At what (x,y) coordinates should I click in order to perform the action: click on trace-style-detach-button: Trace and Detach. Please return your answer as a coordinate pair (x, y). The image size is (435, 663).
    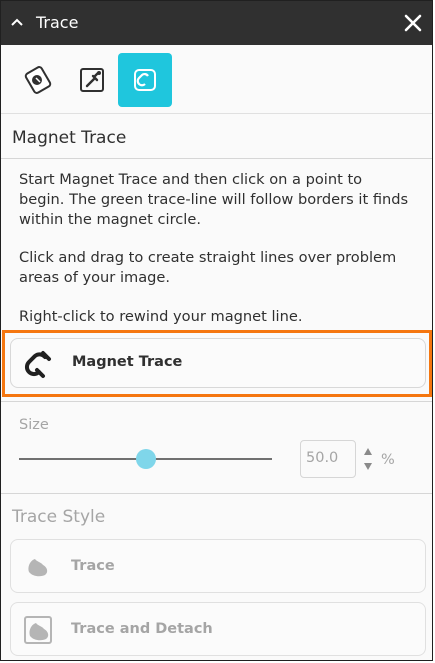
    Looking at the image, I should click on (218, 629).